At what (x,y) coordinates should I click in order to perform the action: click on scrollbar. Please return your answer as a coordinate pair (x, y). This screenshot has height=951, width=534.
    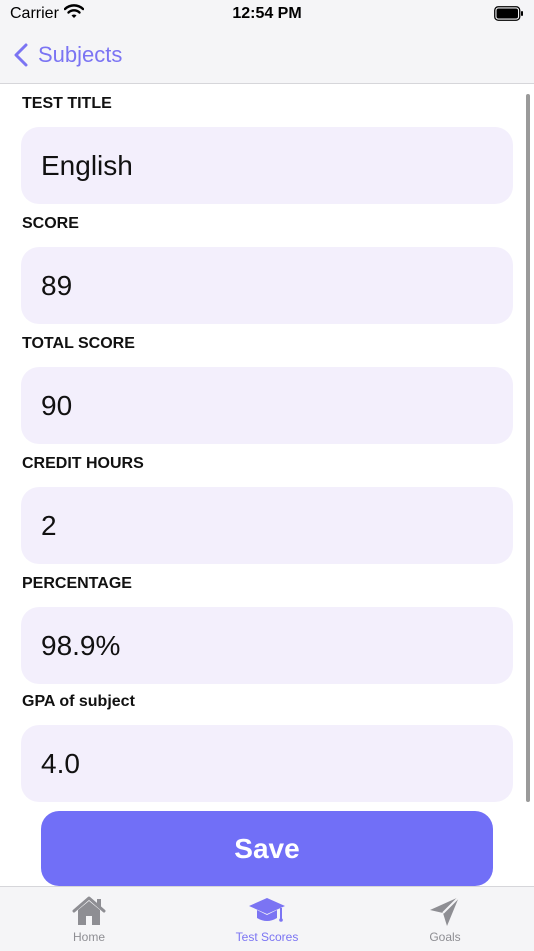
    Looking at the image, I should click on (528, 448).